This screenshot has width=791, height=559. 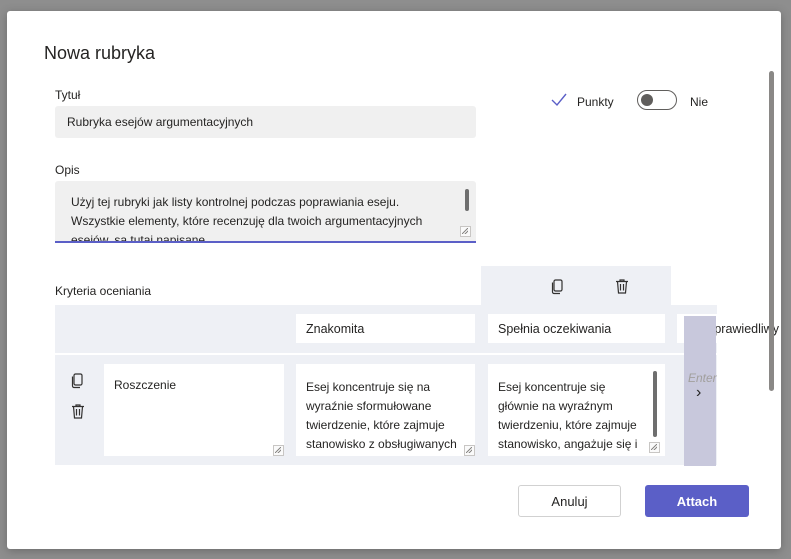 What do you see at coordinates (194, 410) in the screenshot?
I see `criterion-name: Roszczenie` at bounding box center [194, 410].